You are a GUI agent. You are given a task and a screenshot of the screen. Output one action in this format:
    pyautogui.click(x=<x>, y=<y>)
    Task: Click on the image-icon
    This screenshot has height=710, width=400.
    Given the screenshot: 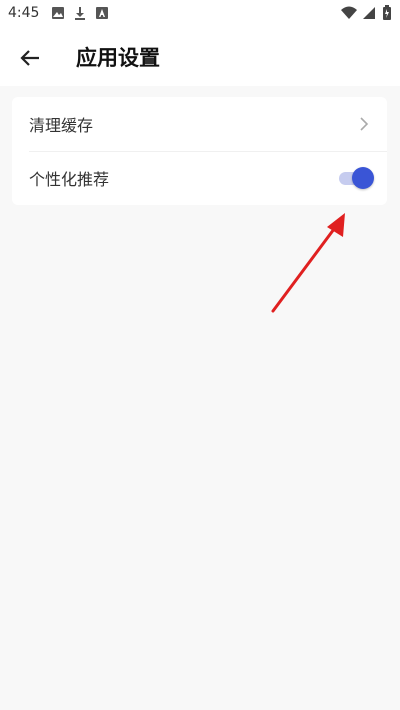 What is the action you would take?
    pyautogui.click(x=58, y=13)
    